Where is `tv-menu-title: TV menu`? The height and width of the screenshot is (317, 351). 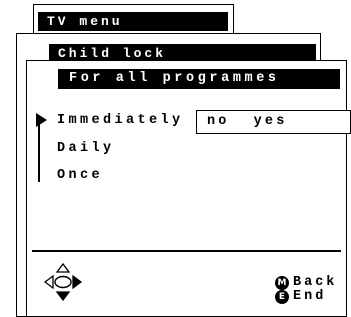
tv-menu-title: TV menu is located at coordinates (133, 21).